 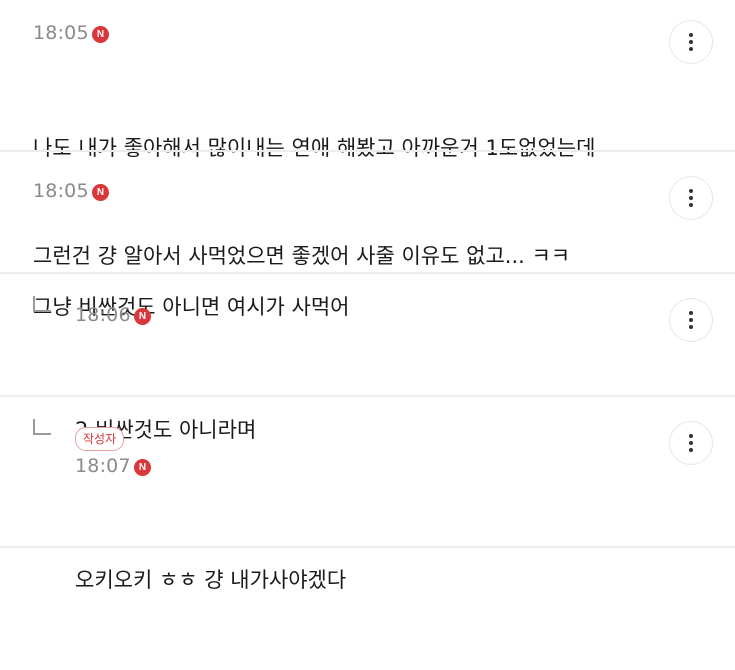 What do you see at coordinates (100, 439) in the screenshot?
I see `author-tag-badge: 작성자` at bounding box center [100, 439].